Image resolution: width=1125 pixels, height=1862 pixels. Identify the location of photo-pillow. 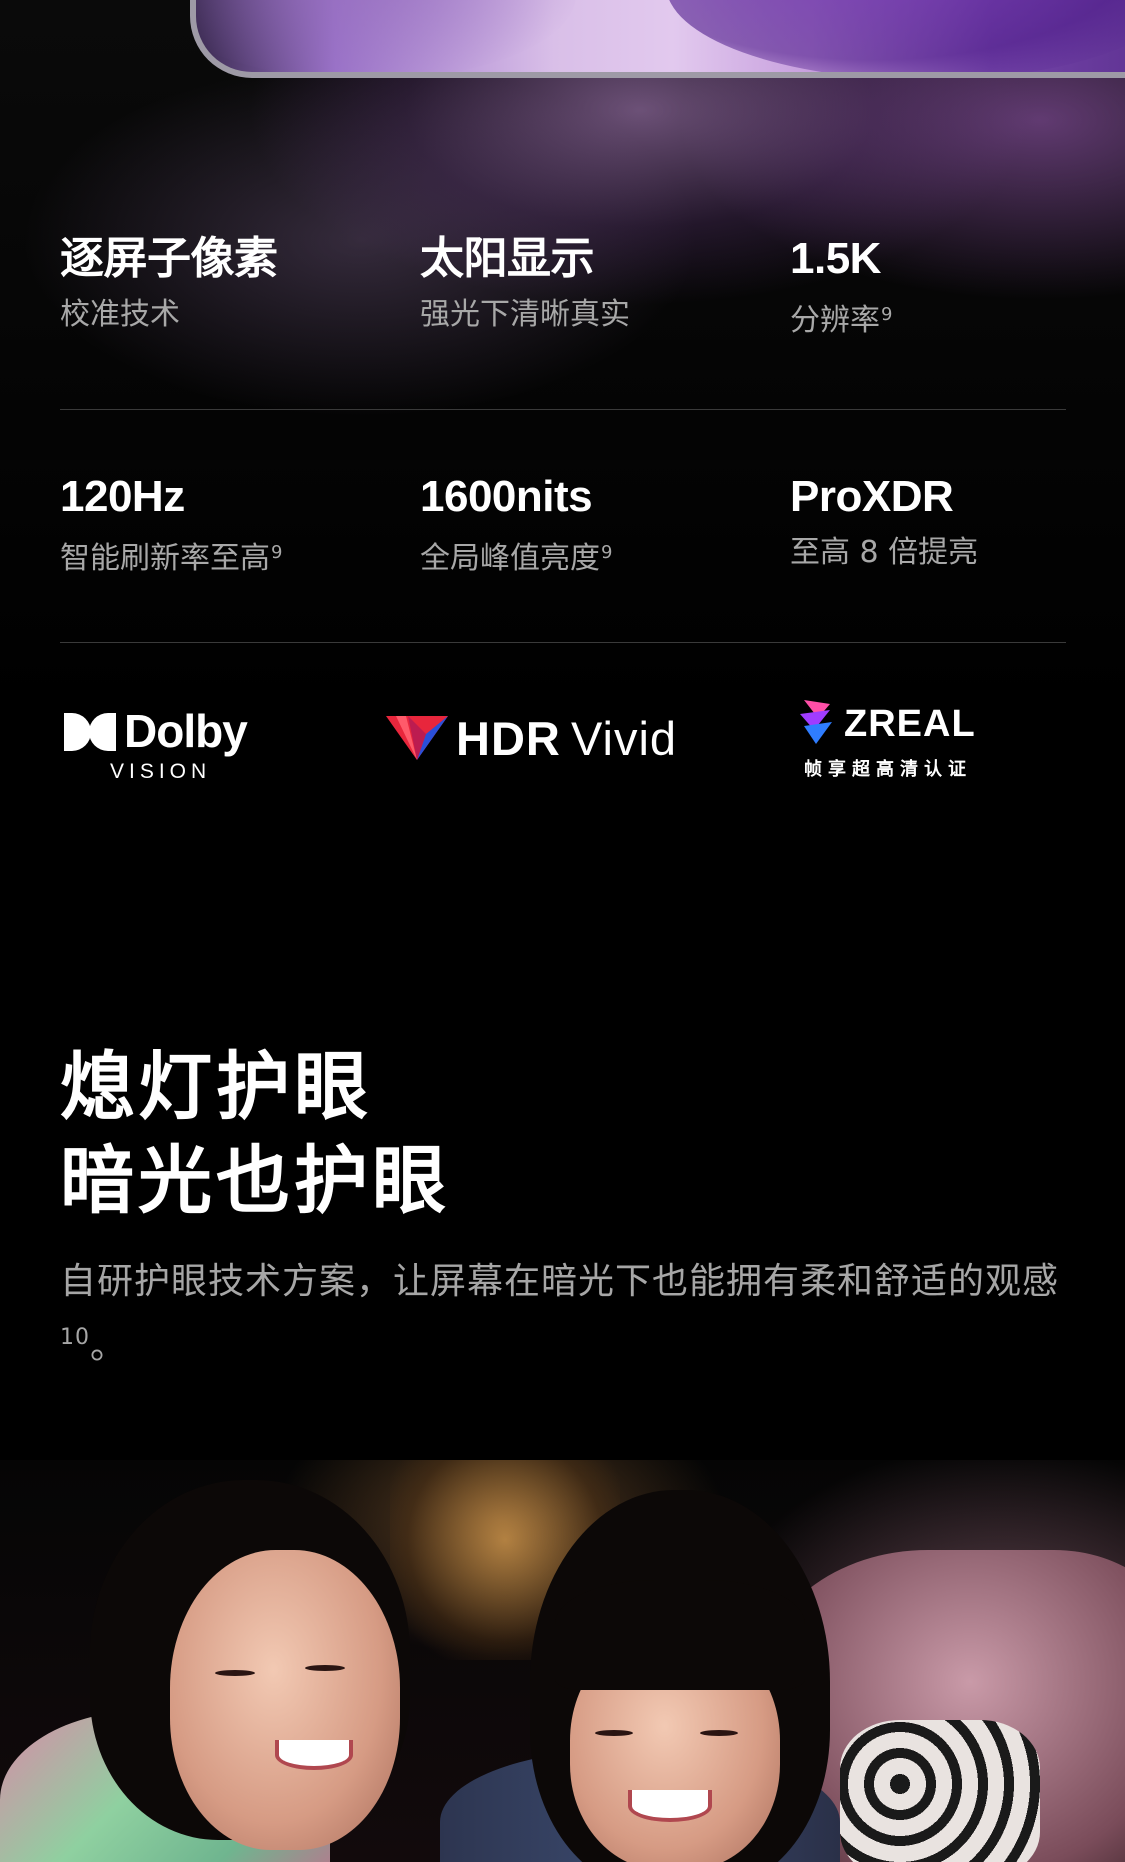
(940, 1791).